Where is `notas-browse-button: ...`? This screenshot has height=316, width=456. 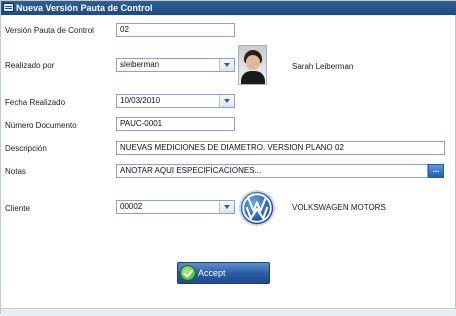
notas-browse-button: ... is located at coordinates (436, 171).